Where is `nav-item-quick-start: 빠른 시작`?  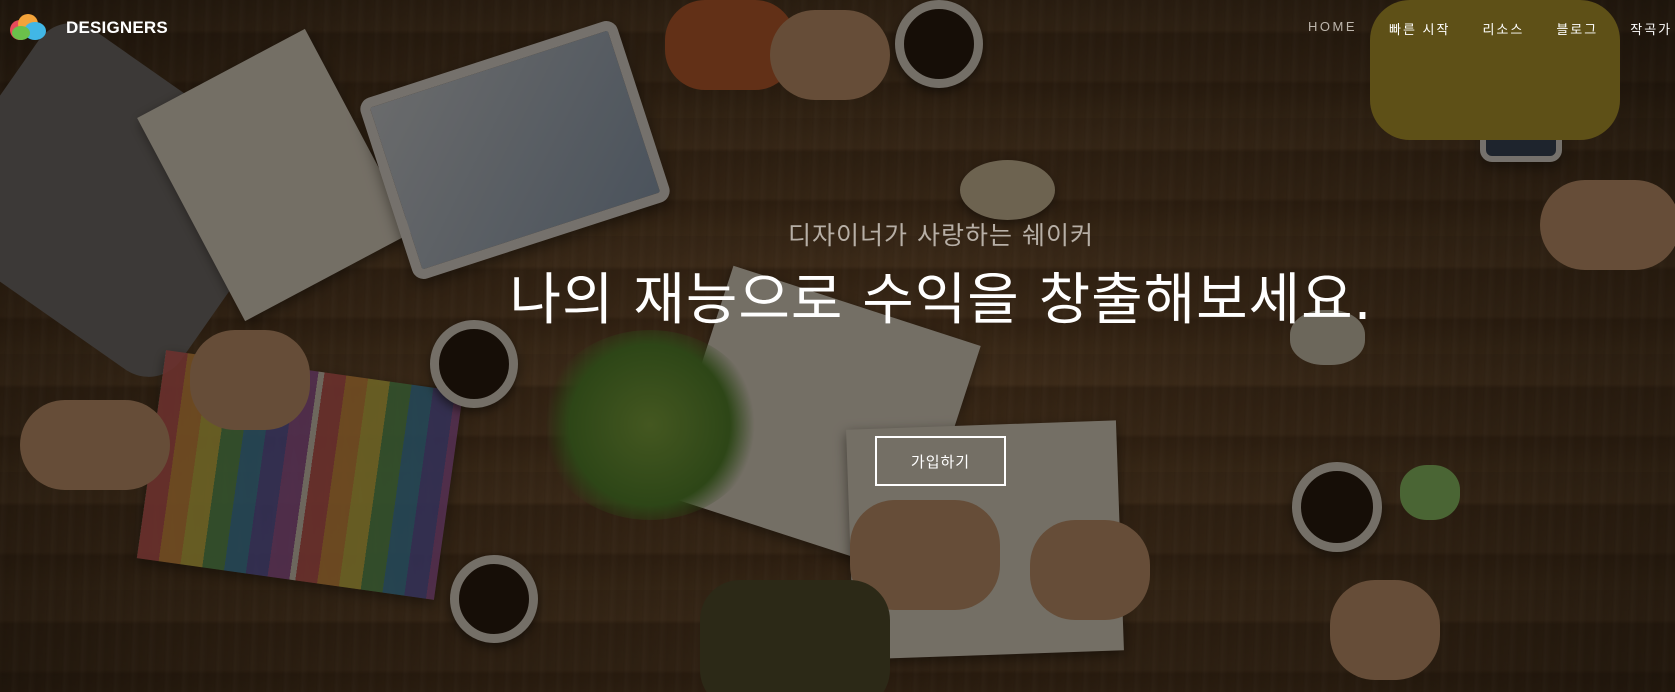
nav-item-quick-start: 빠른 시작 is located at coordinates (1419, 28).